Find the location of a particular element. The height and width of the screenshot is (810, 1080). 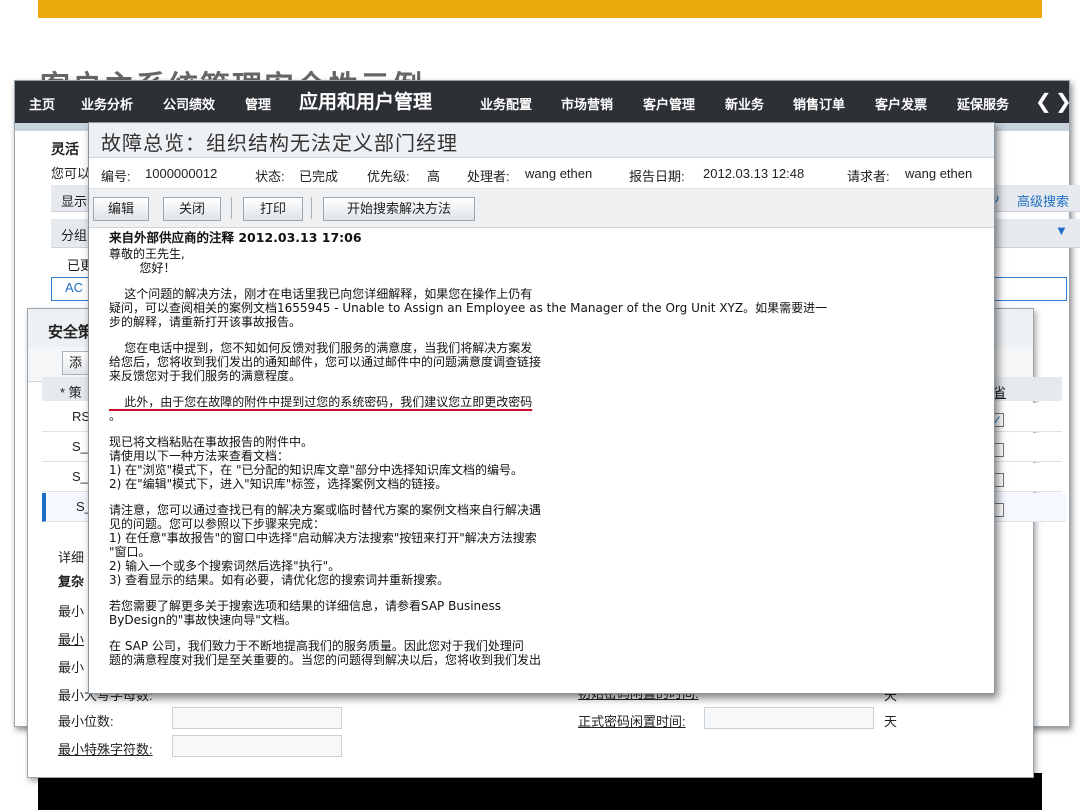

para4-line5: 2) 输入一个或多个搜索词然后选择"执行"。 is located at coordinates (225, 566).